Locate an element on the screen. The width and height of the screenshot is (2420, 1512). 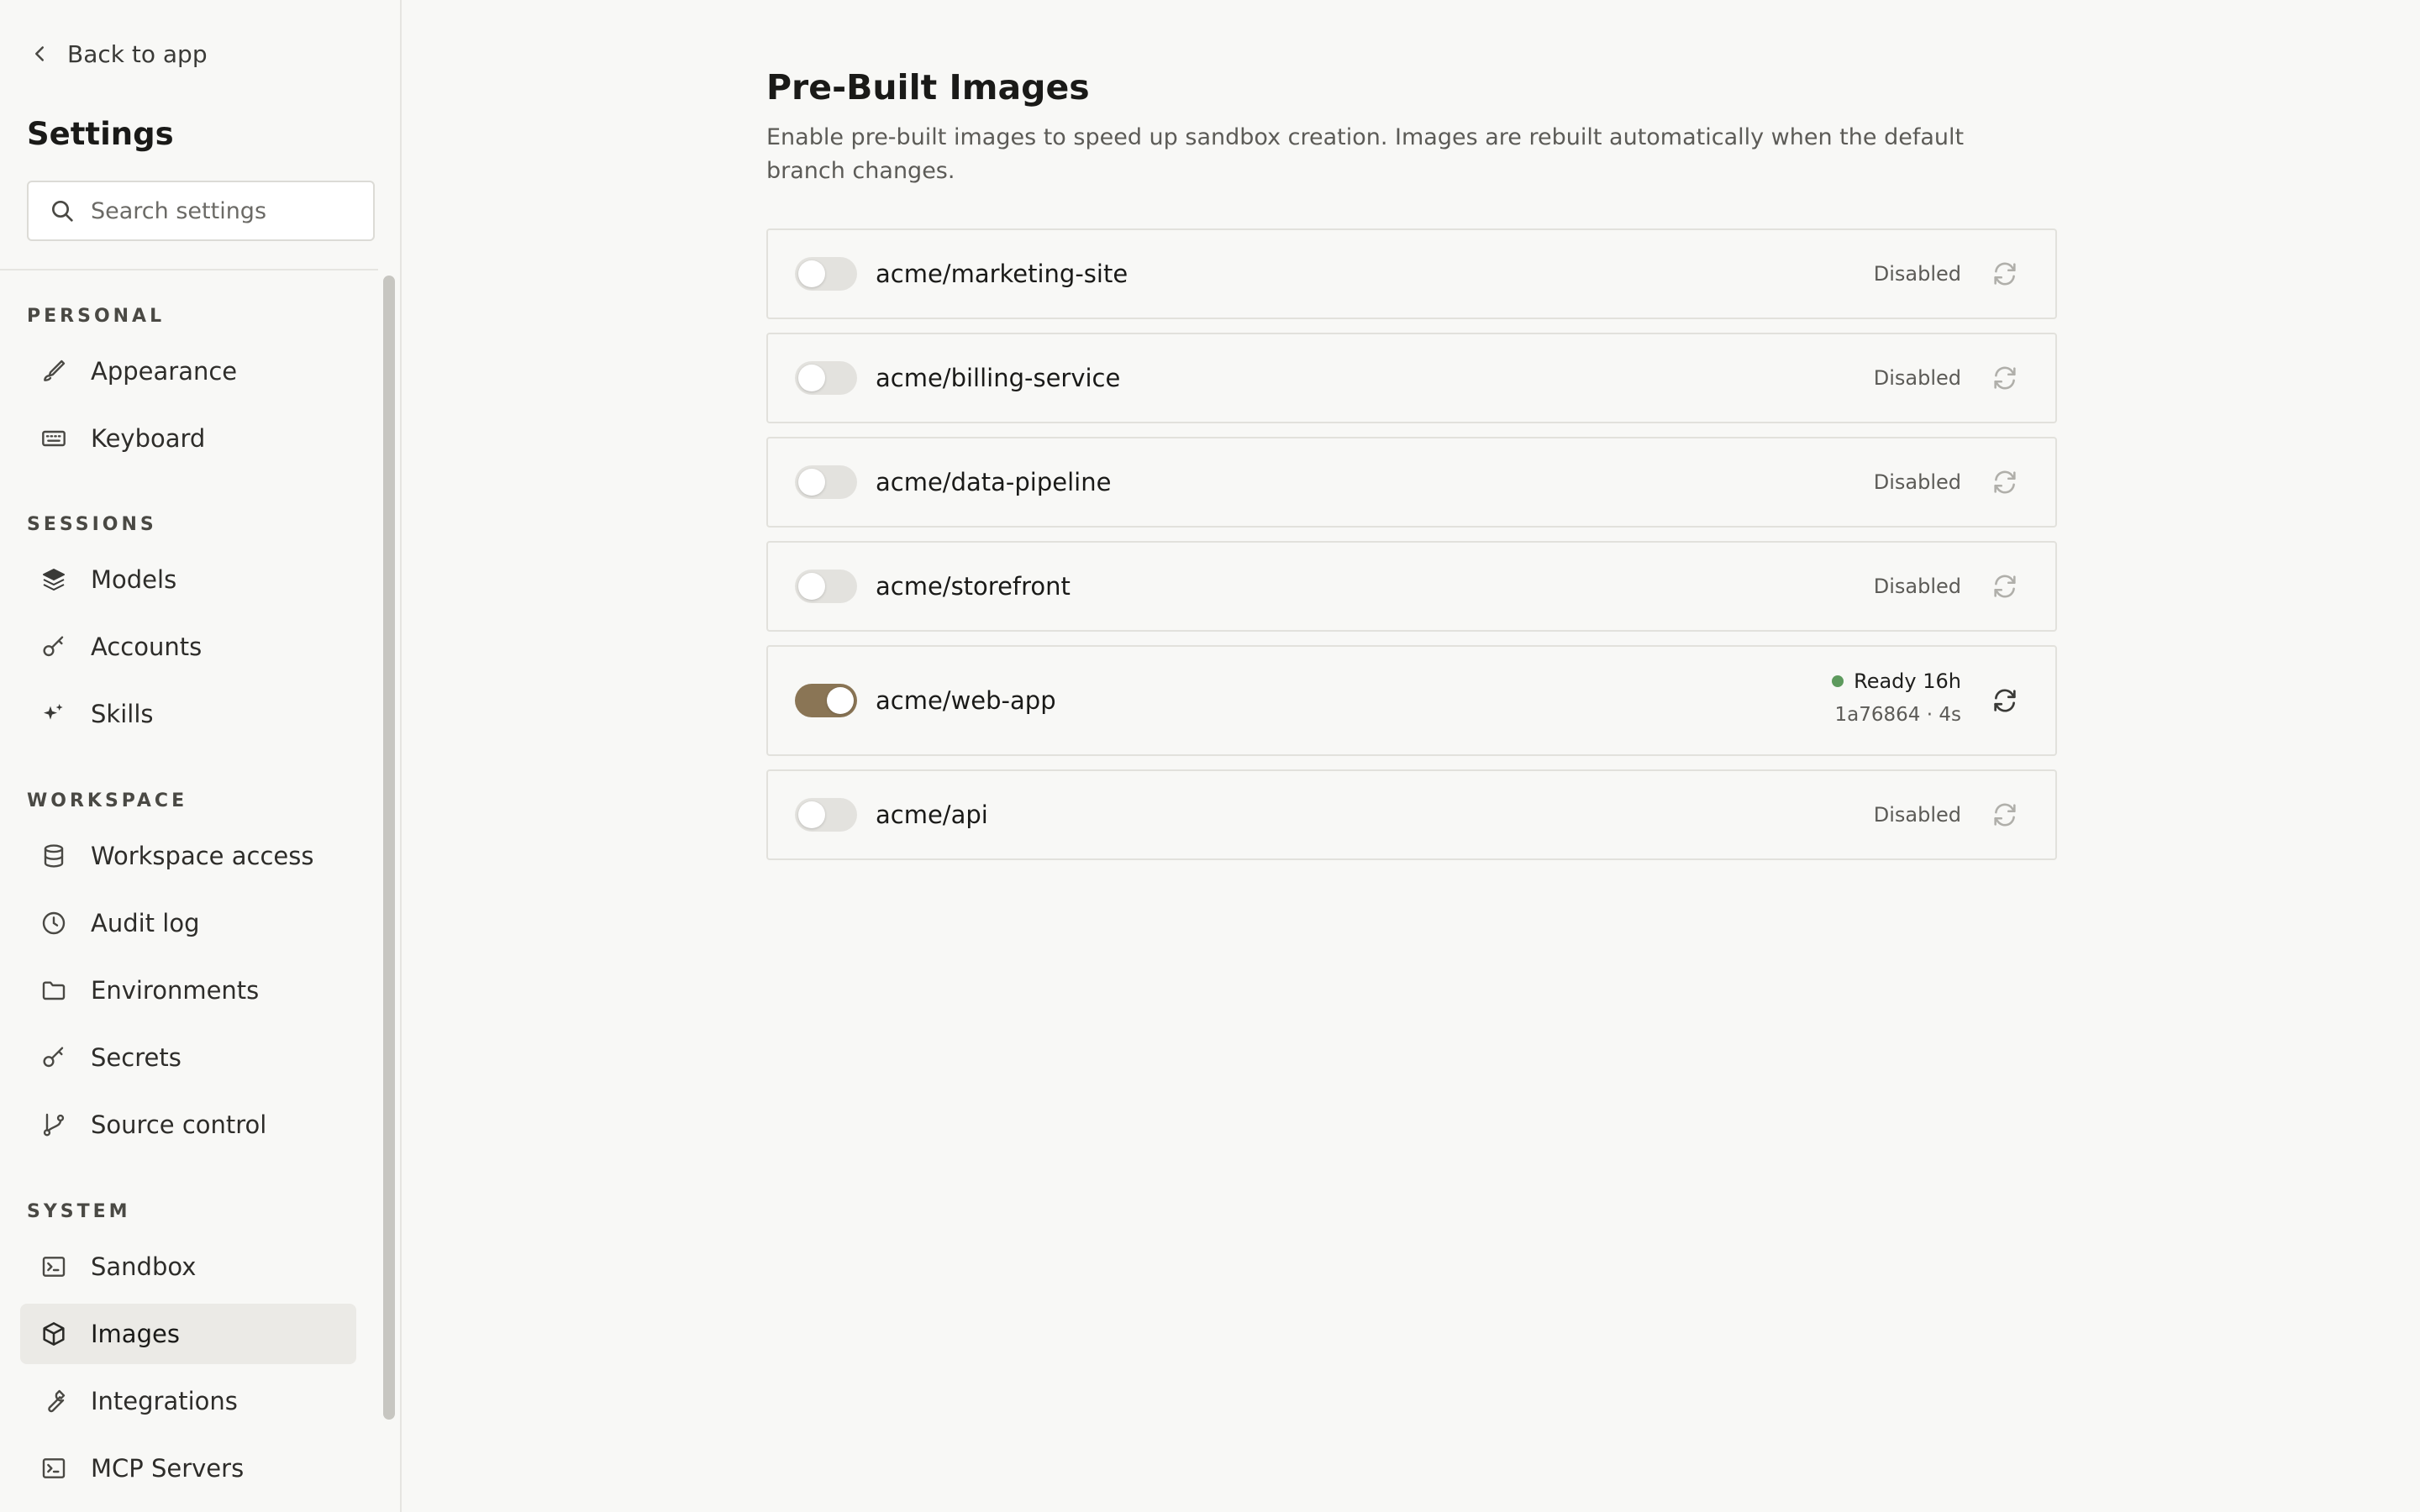
nav-item-models: Models is located at coordinates (188, 579).